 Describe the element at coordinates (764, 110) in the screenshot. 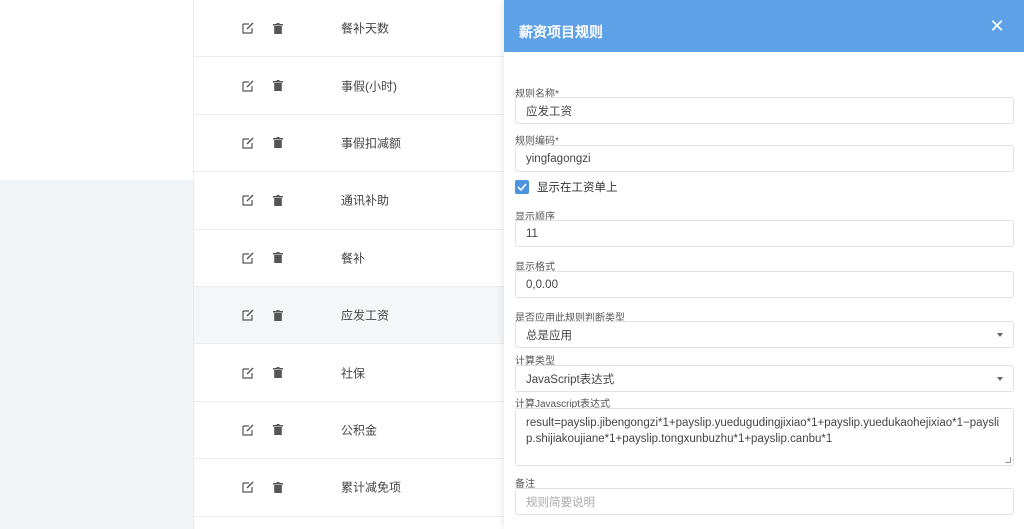

I see `rule-name-input: 应发工资` at that location.